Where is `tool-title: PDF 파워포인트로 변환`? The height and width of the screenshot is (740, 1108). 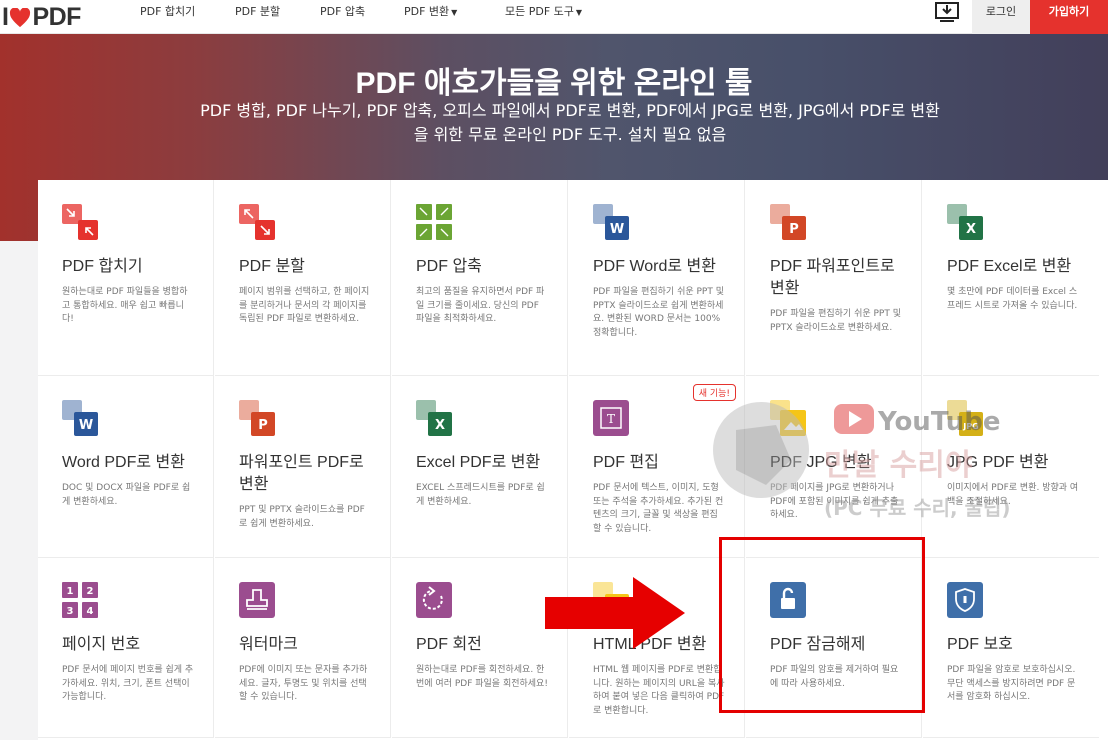 tool-title: PDF 파워포인트로 변환 is located at coordinates (832, 277).